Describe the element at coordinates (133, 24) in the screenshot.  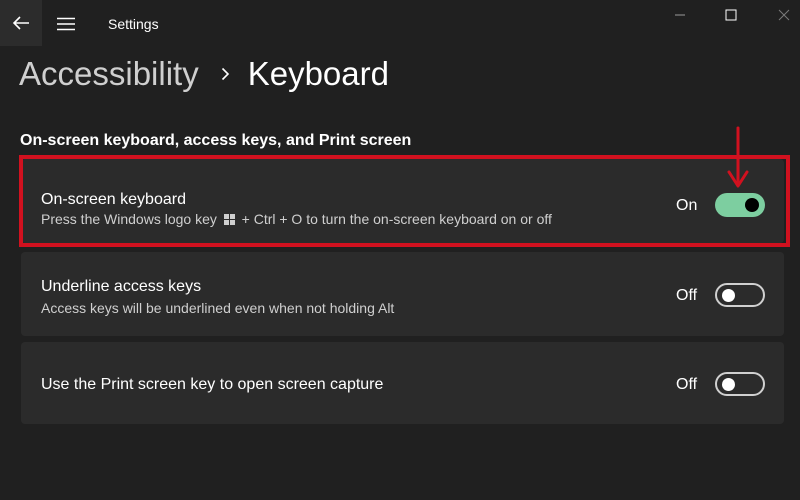
I see `app-title: Settings` at that location.